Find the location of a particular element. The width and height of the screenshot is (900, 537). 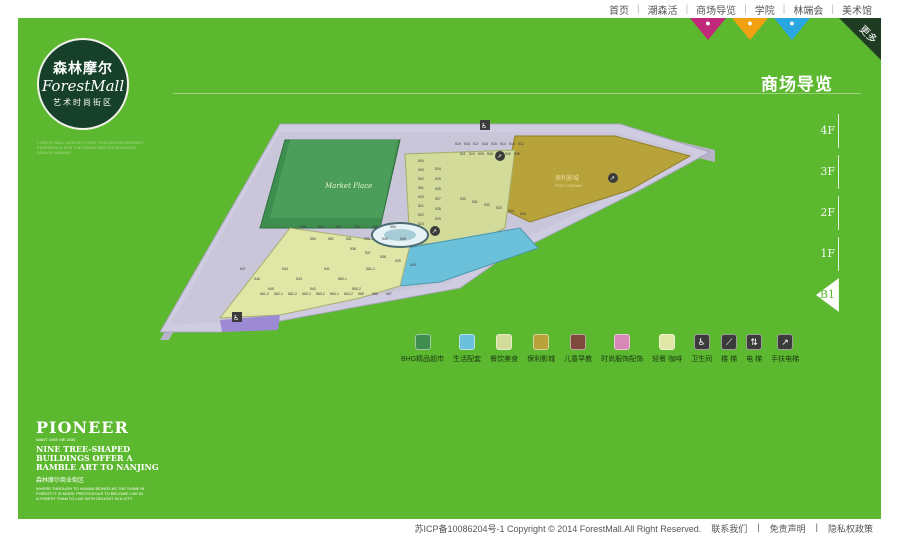

map-unit-label: 531 is located at coordinates (475, 202).